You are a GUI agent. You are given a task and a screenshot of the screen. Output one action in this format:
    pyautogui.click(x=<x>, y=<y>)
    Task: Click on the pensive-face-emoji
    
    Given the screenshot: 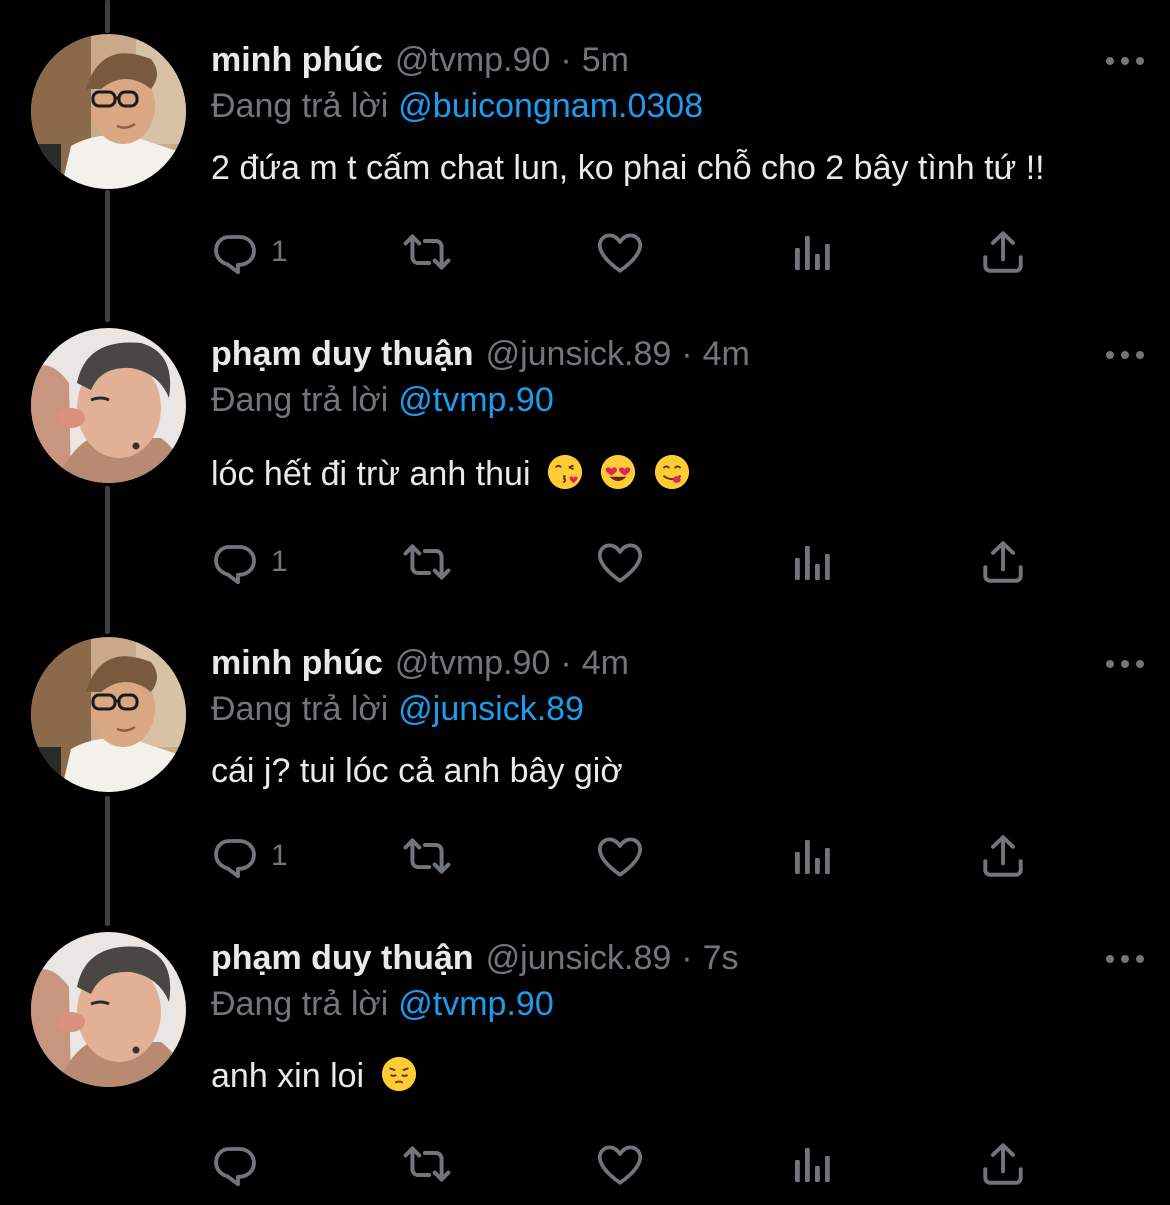 What is the action you would take?
    pyautogui.click(x=399, y=1074)
    